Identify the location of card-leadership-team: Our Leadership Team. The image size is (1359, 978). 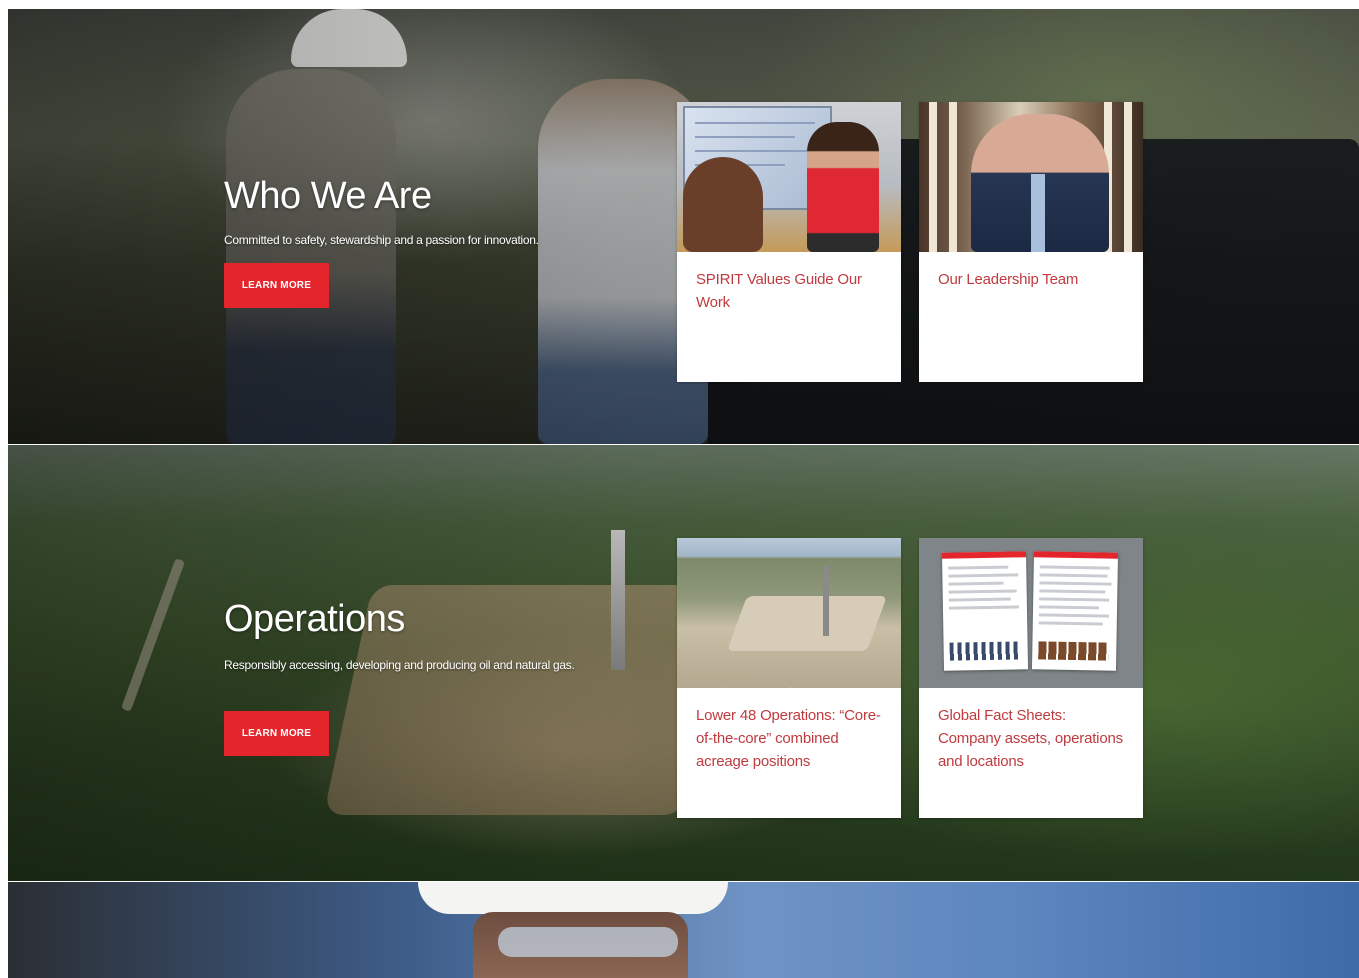
(1031, 242).